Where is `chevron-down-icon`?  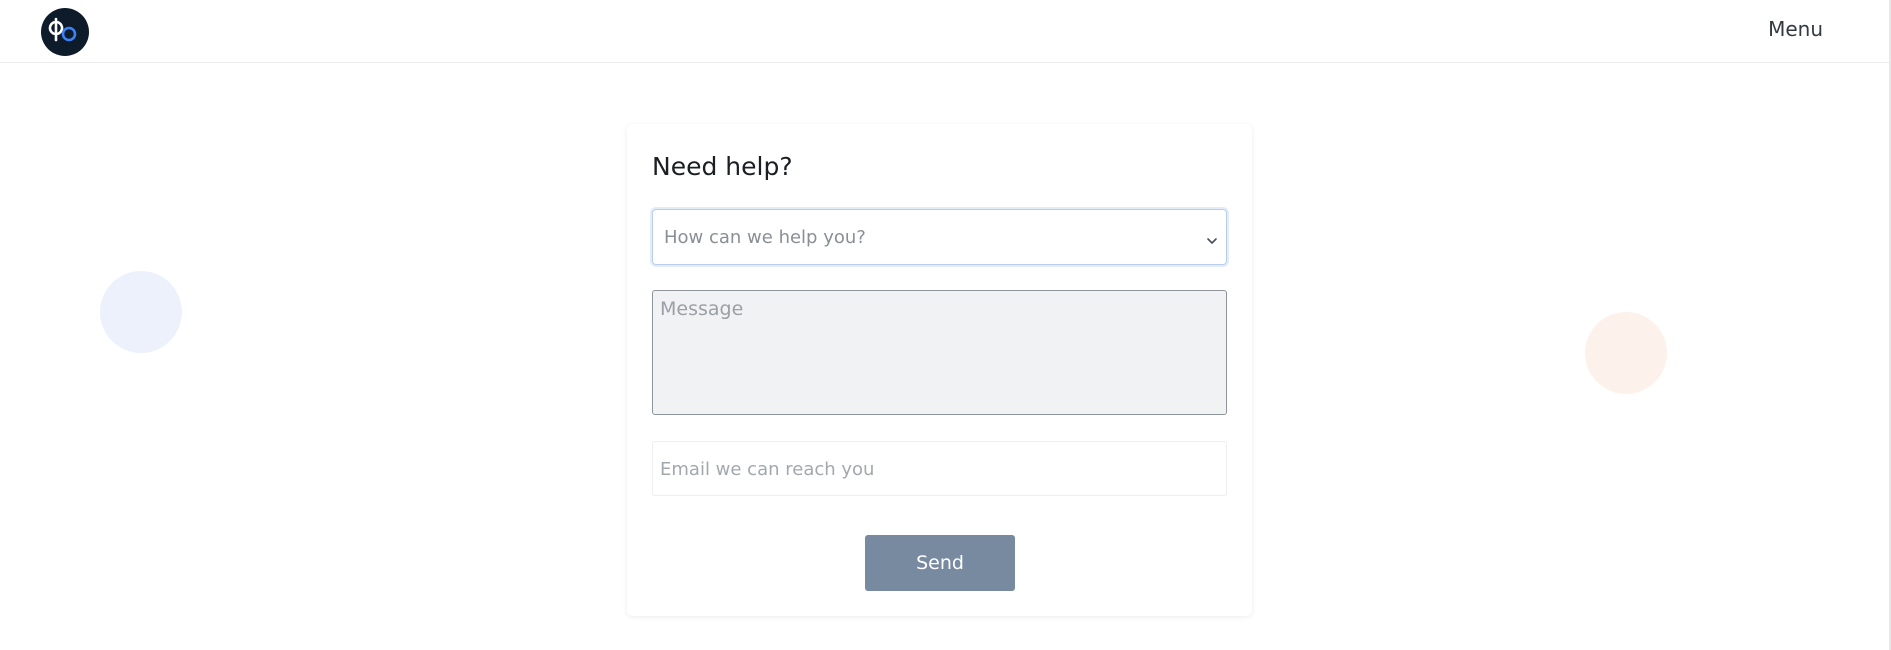
chevron-down-icon is located at coordinates (1212, 238).